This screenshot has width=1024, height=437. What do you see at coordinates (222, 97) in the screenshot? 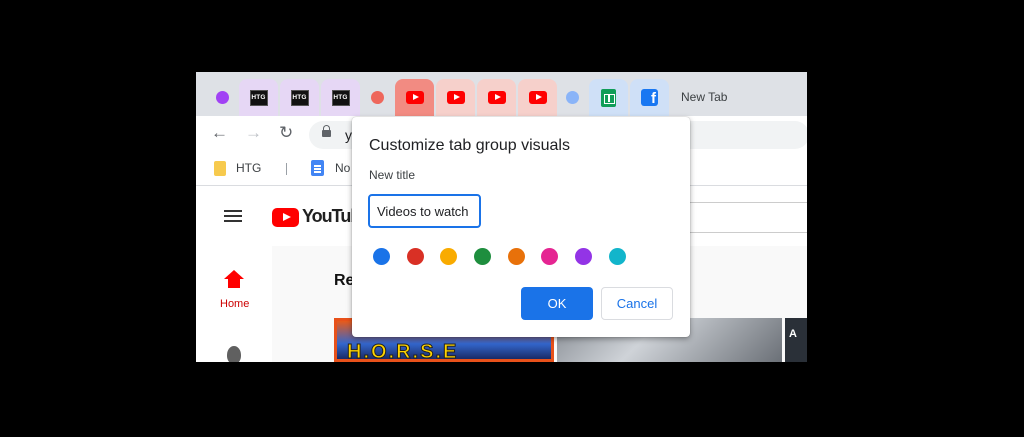
I see `tab-group-purple-dot` at bounding box center [222, 97].